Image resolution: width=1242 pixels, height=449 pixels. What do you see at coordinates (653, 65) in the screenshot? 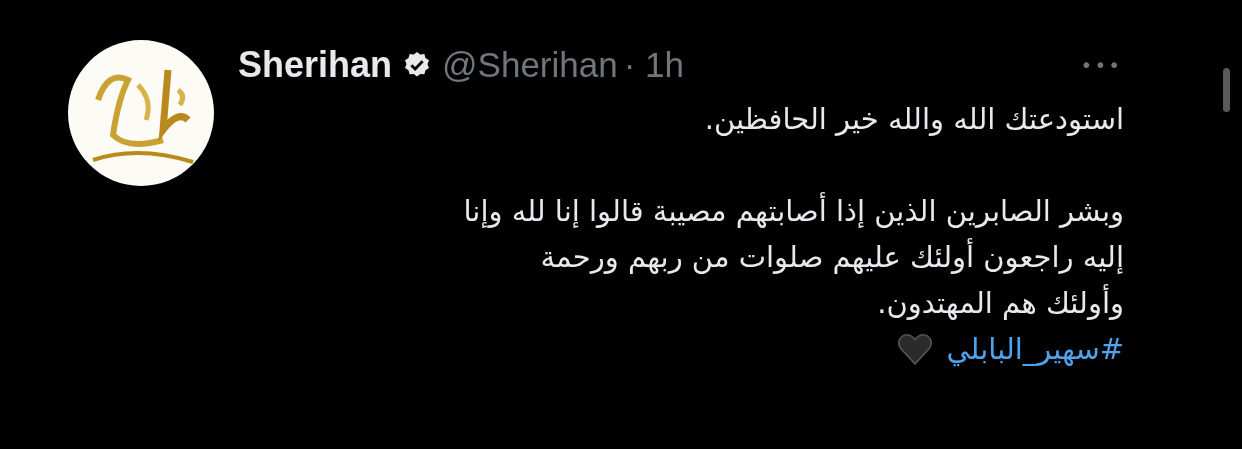
I see `timestamp: · 1h` at bounding box center [653, 65].